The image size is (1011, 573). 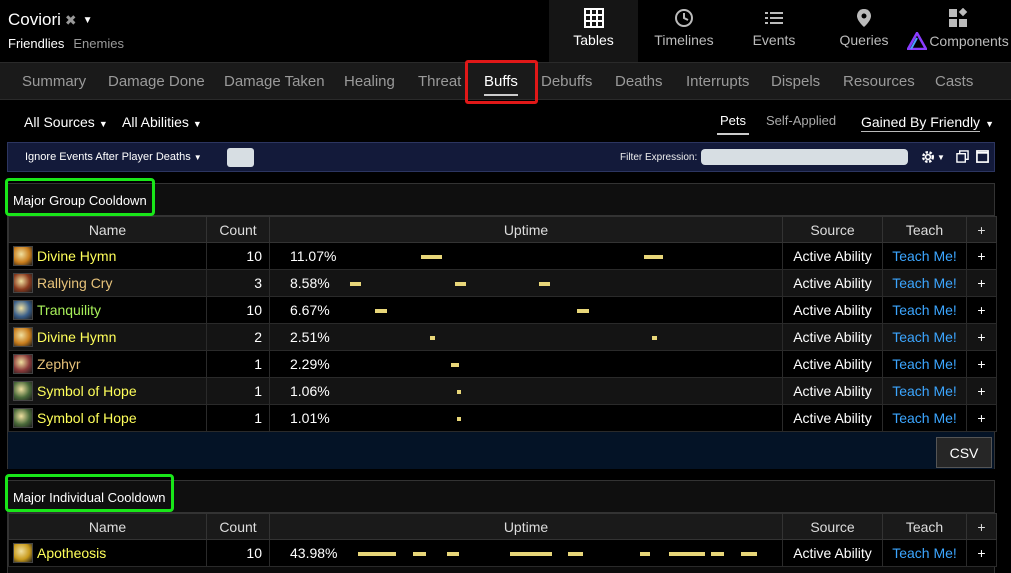 I want to click on tab-friendlies: Friendlies, so click(x=36, y=43).